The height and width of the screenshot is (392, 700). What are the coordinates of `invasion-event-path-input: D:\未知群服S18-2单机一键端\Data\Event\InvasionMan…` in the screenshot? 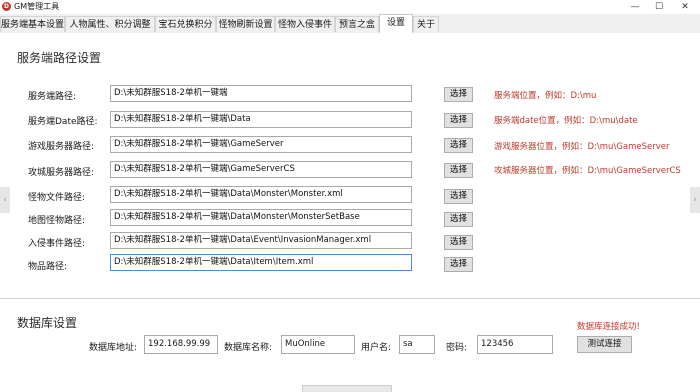 It's located at (261, 240).